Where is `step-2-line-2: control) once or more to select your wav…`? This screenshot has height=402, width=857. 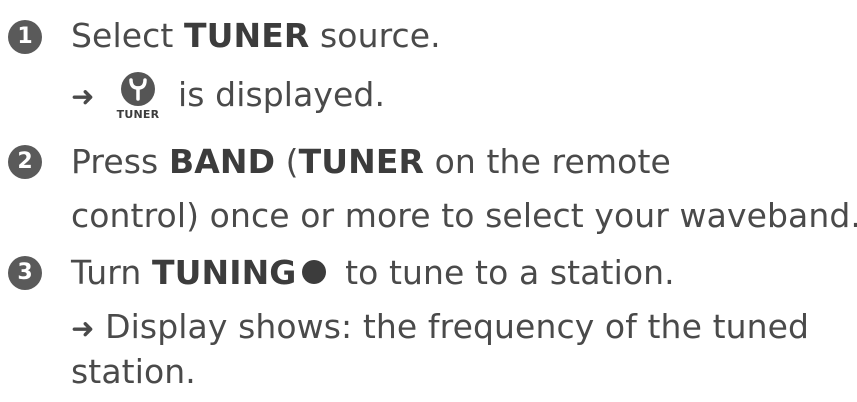 step-2-line-2: control) once or more to select your wav… is located at coordinates (464, 216).